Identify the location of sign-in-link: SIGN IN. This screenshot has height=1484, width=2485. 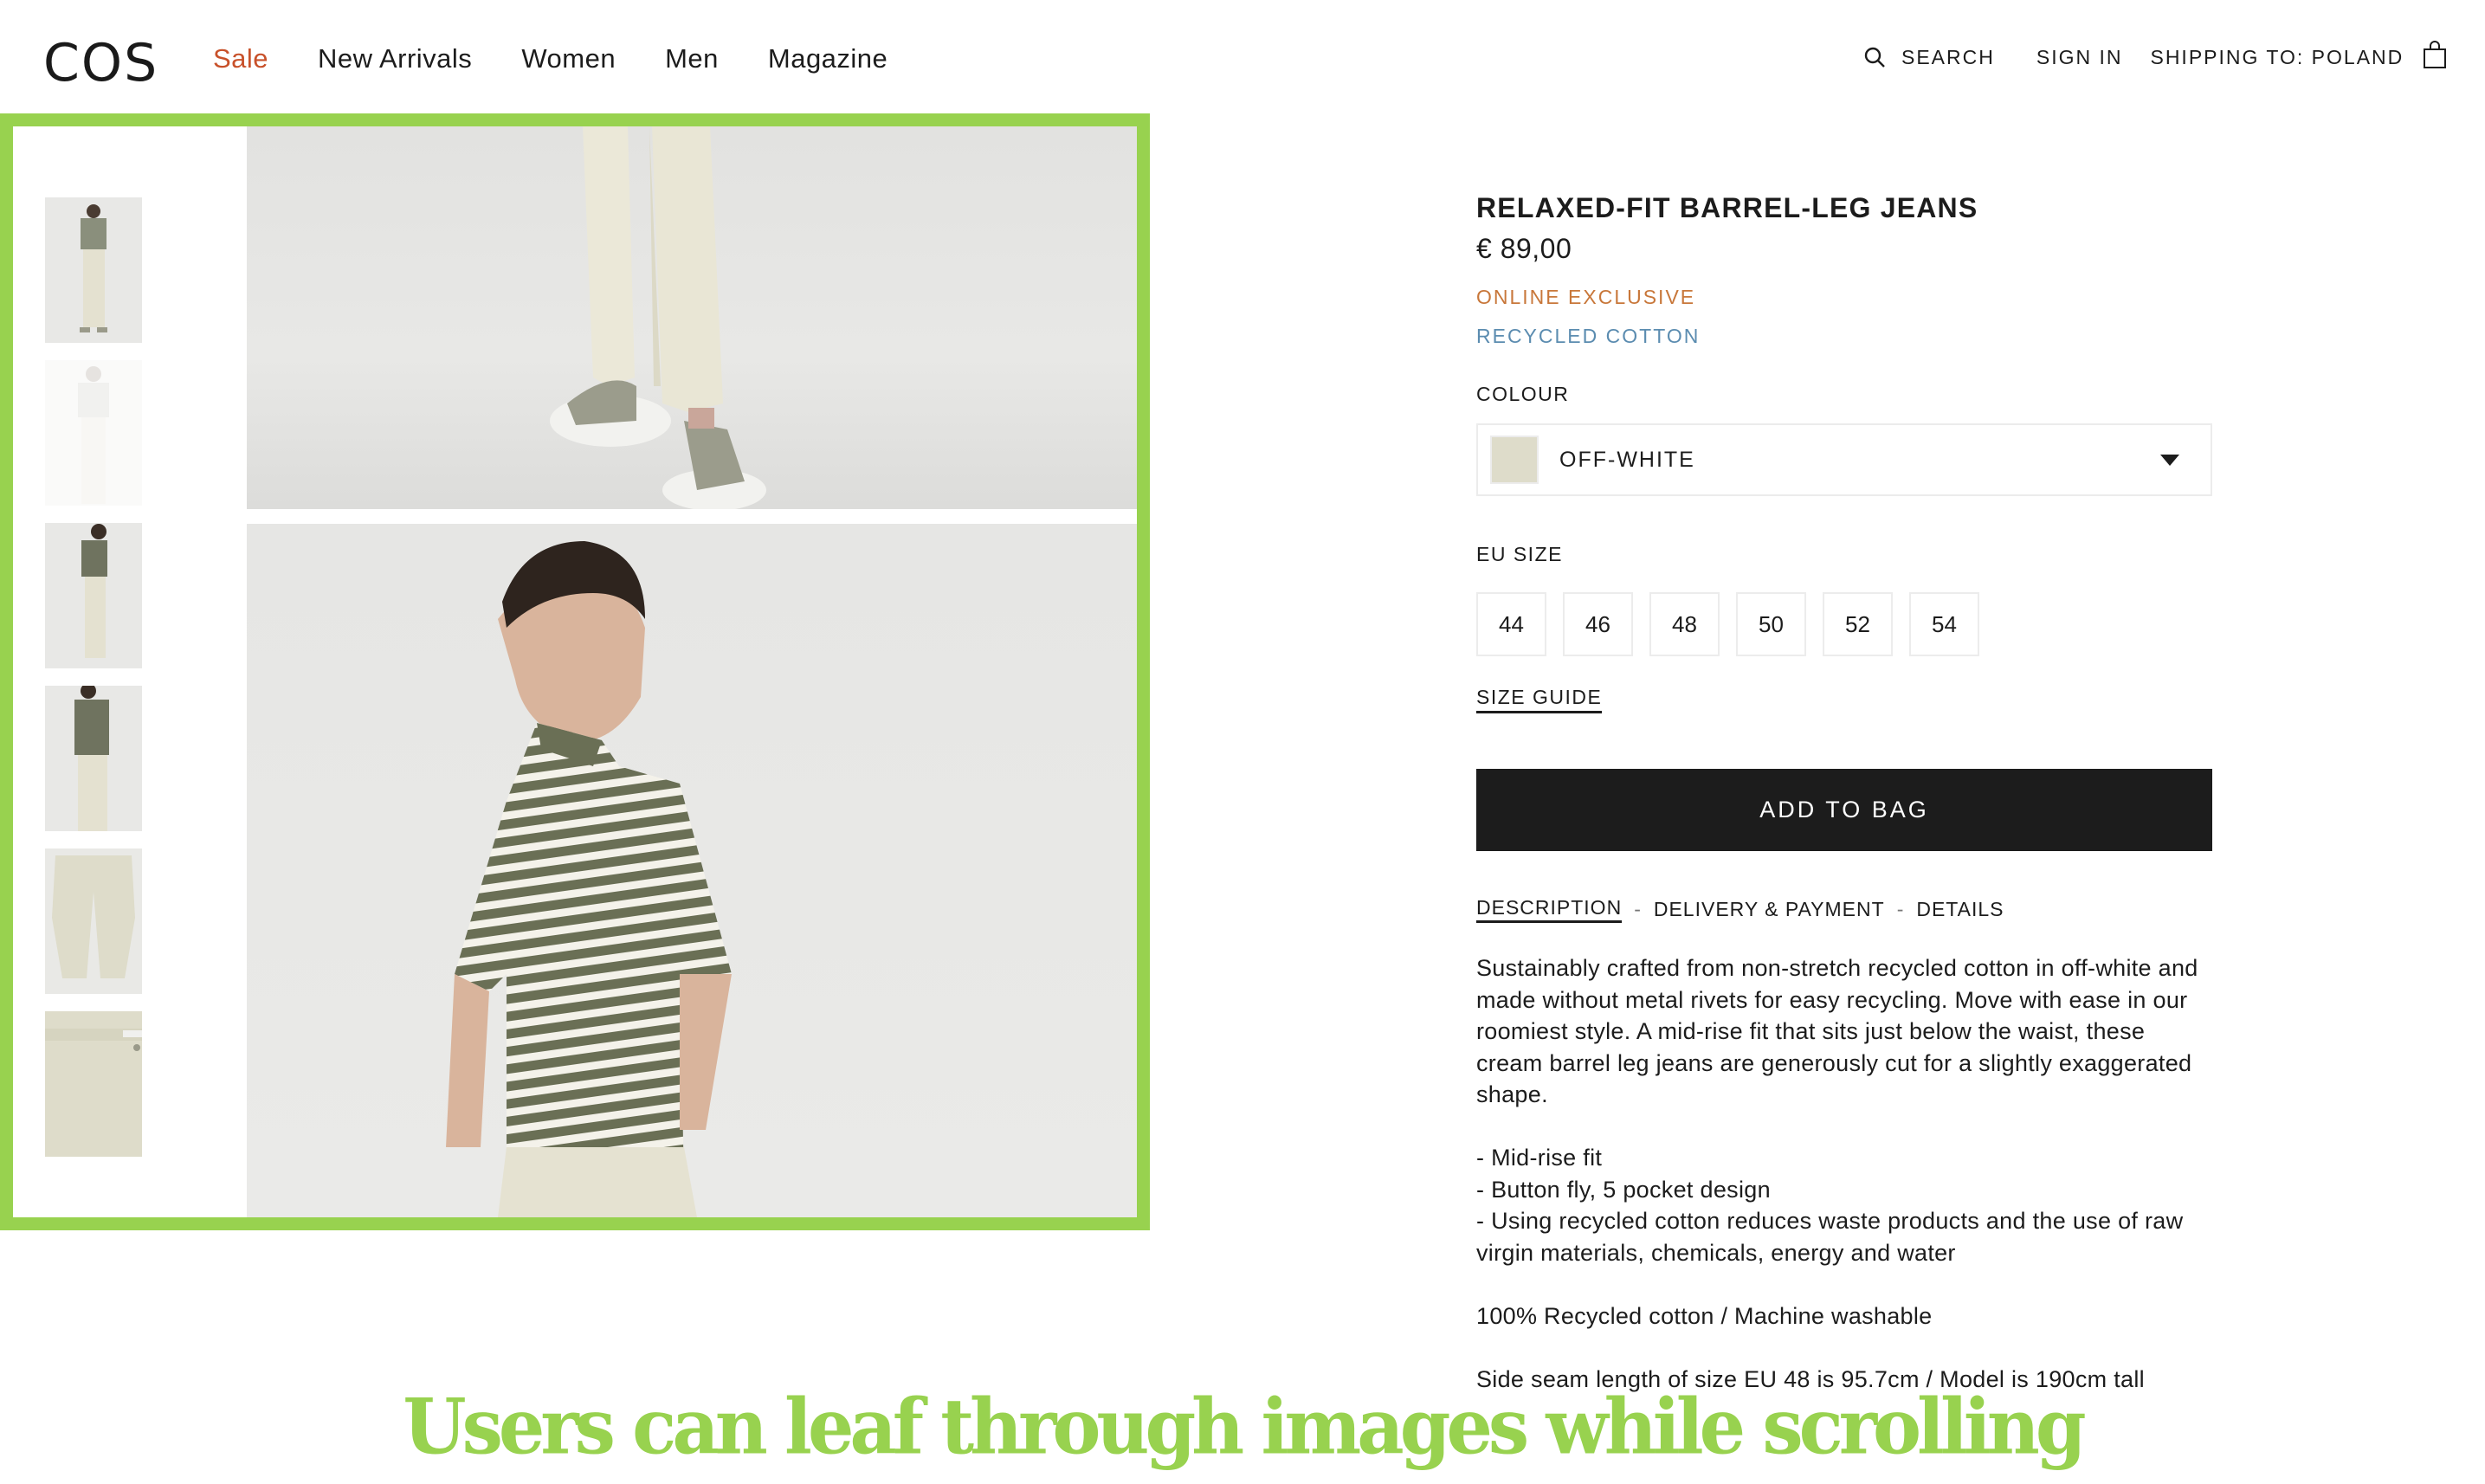
(2079, 57).